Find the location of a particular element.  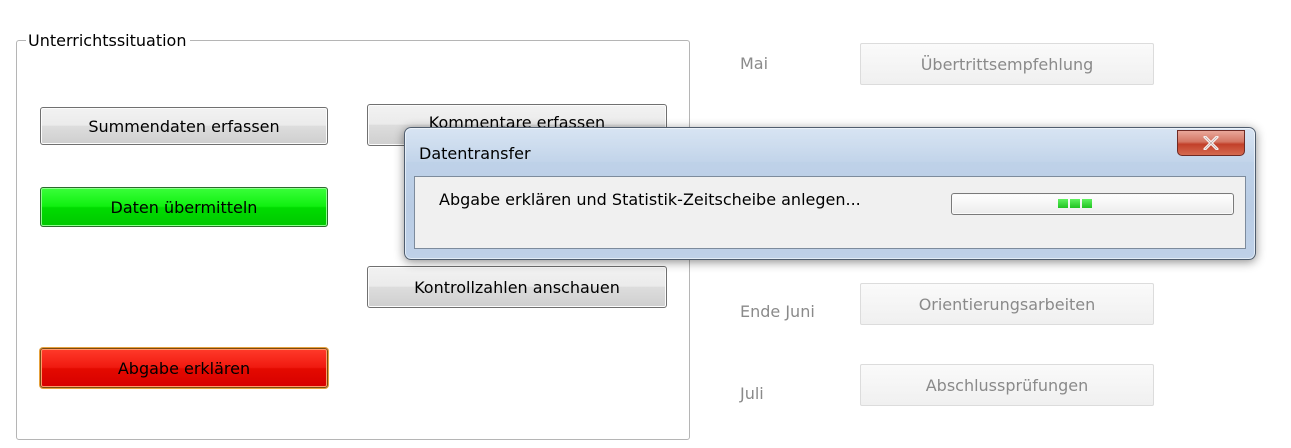

abgabe-erklaeren-button: Abgabe erklären is located at coordinates (184, 368).